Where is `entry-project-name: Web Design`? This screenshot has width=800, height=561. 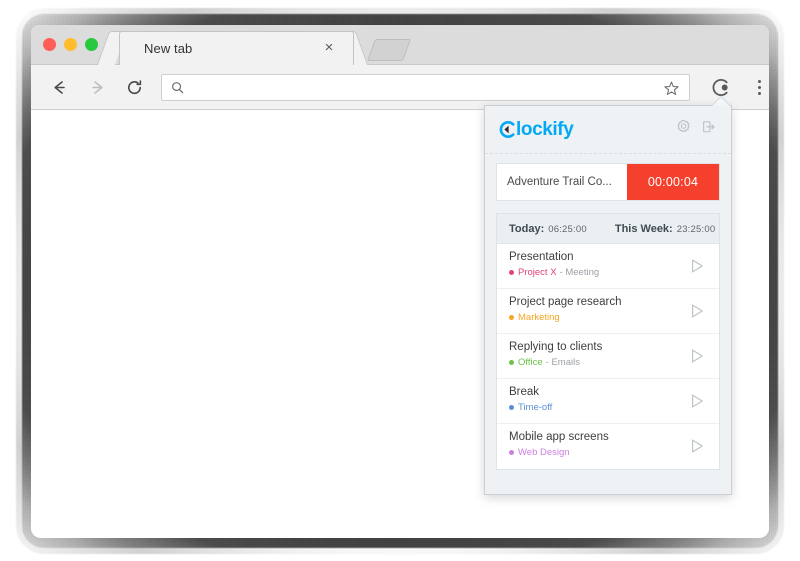 entry-project-name: Web Design is located at coordinates (544, 452).